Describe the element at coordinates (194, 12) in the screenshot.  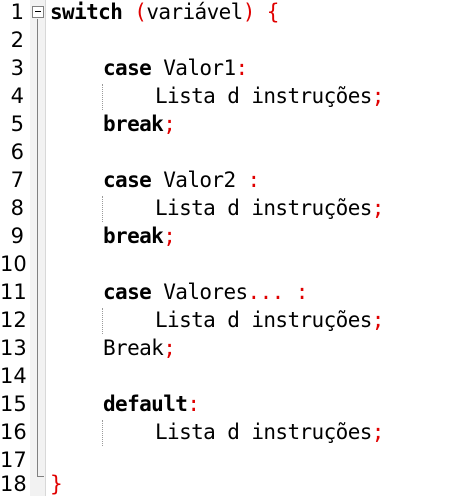
I see `variable-name: variável` at that location.